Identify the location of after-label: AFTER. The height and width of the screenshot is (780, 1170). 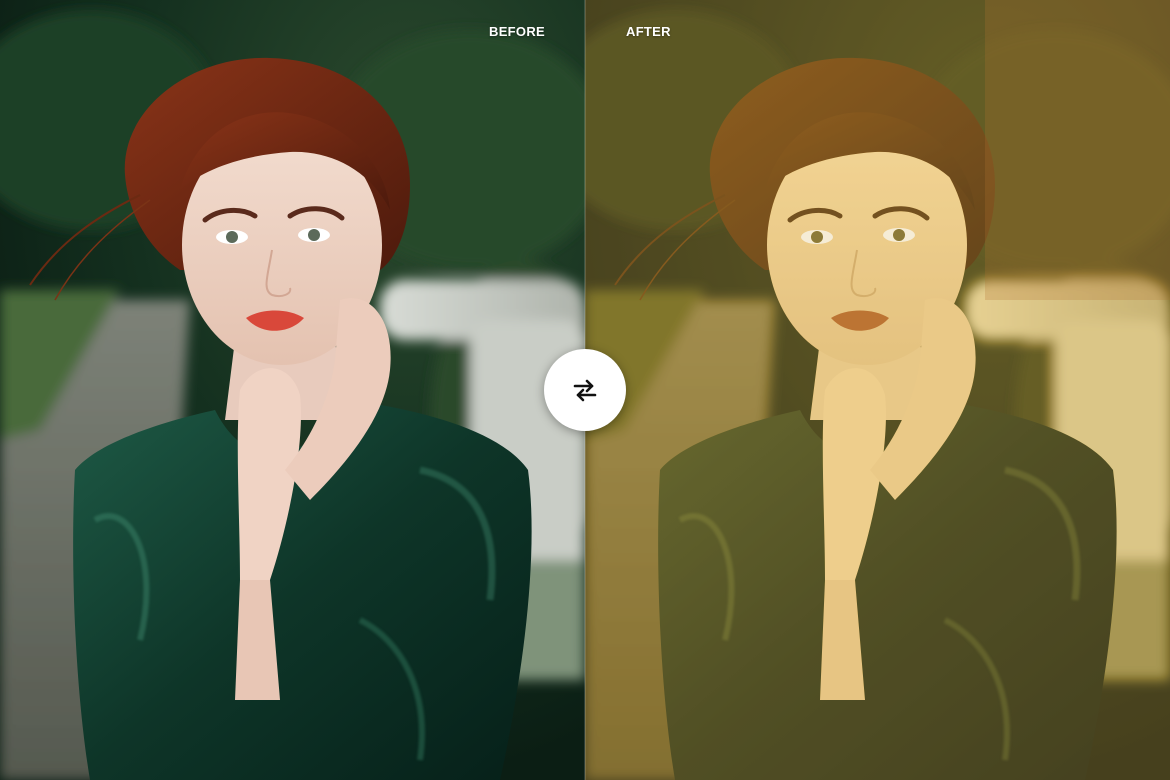
(648, 31).